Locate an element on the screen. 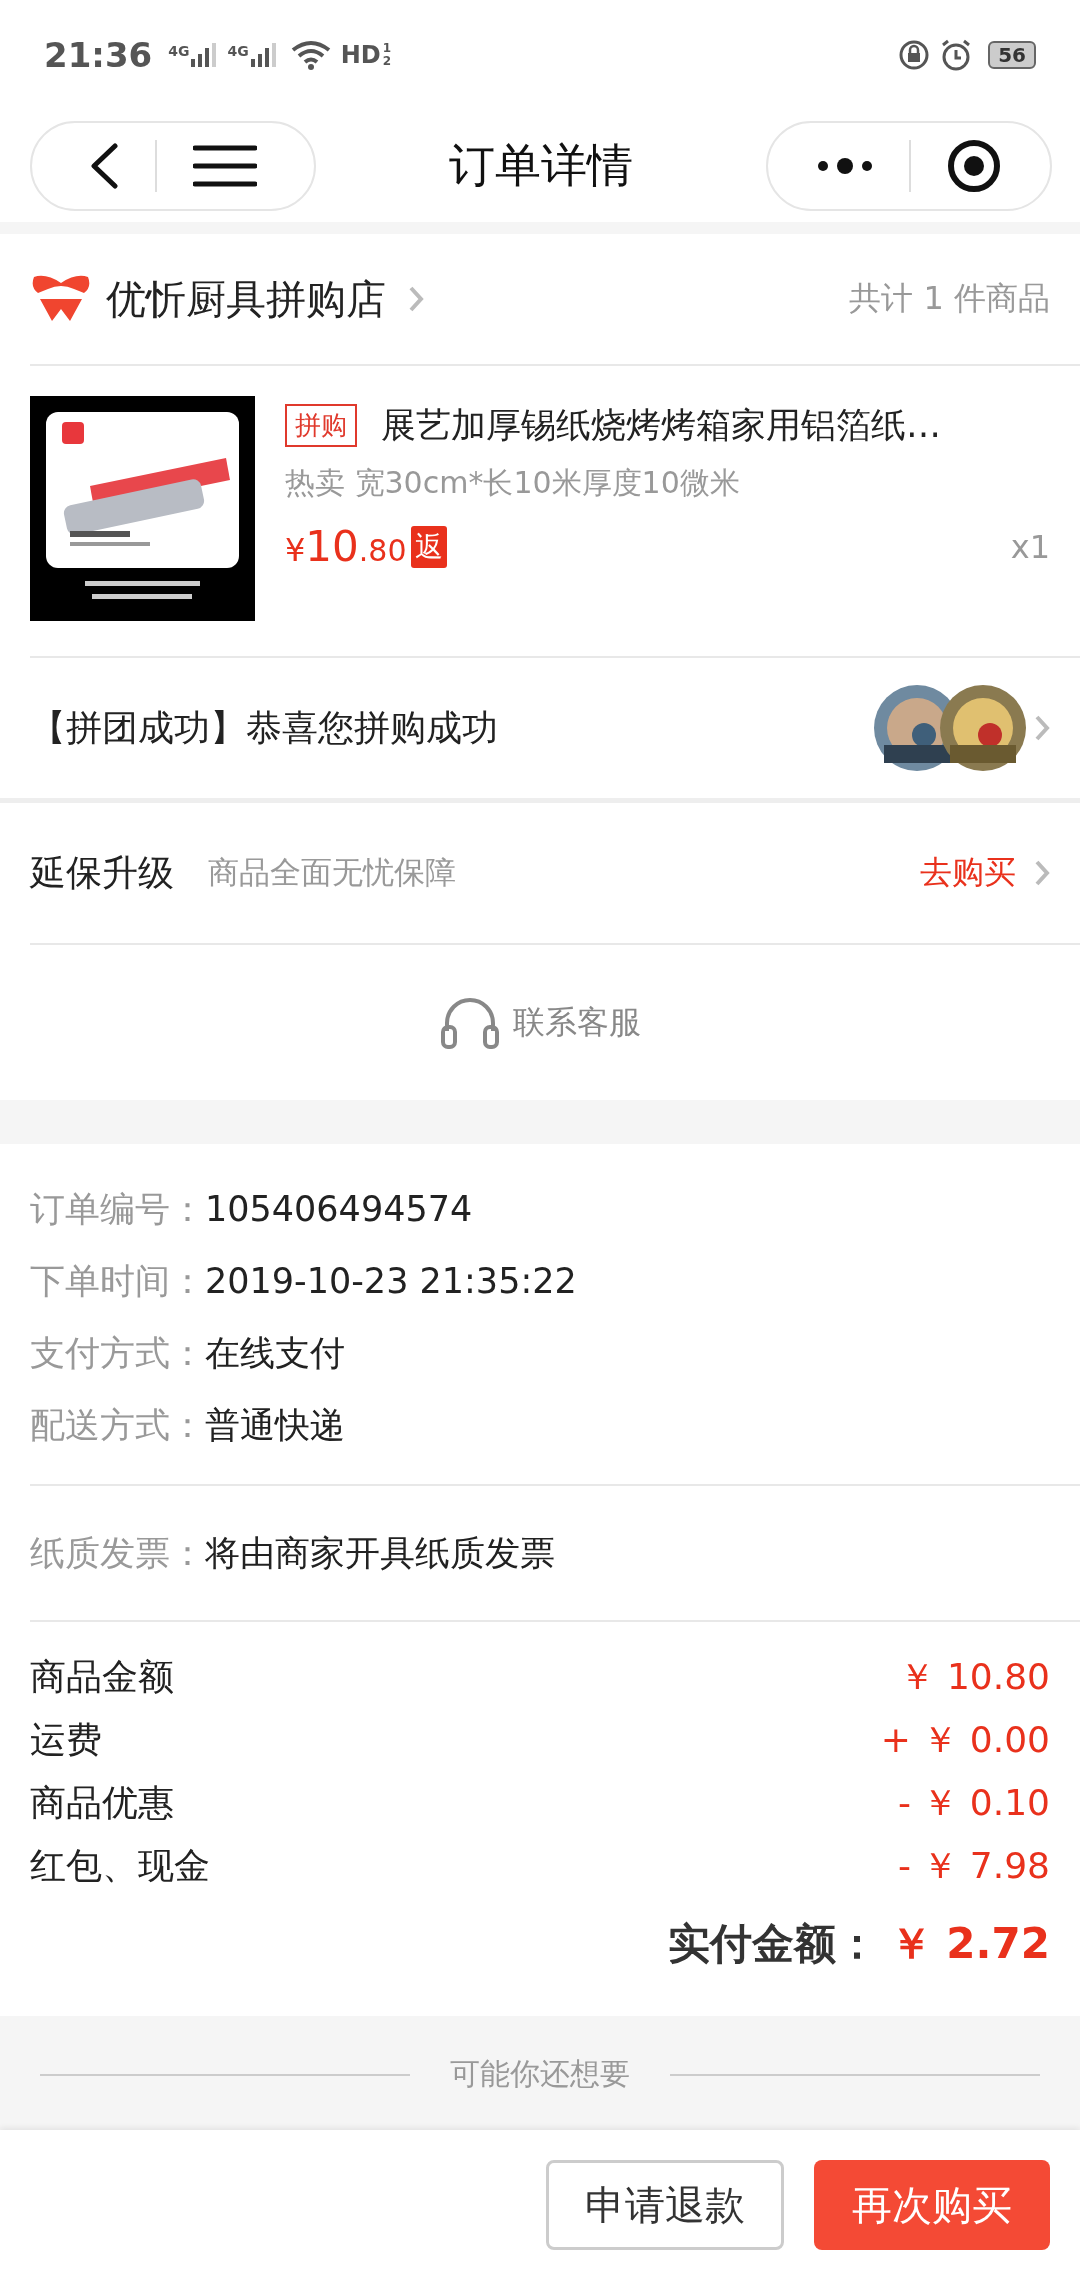  product-spec: 热卖 宽30cm*长10米厚度10微米 is located at coordinates (513, 483).